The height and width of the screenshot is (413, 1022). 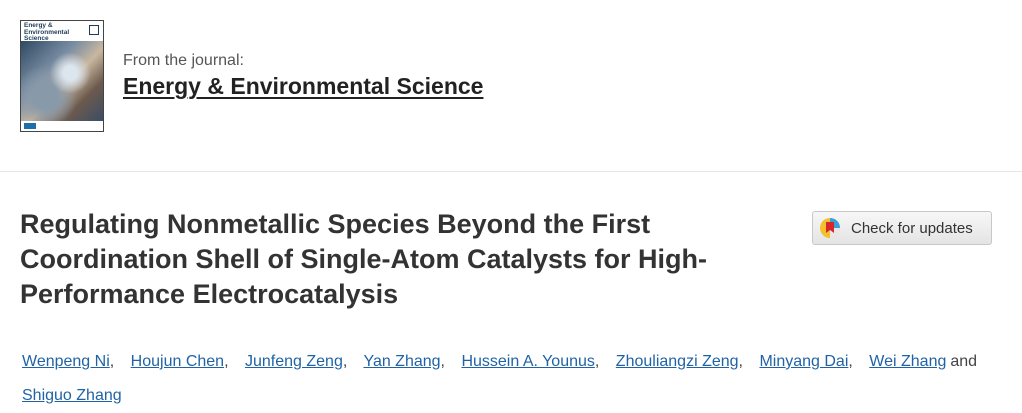 I want to click on journal-label: From the journal:, so click(x=183, y=60).